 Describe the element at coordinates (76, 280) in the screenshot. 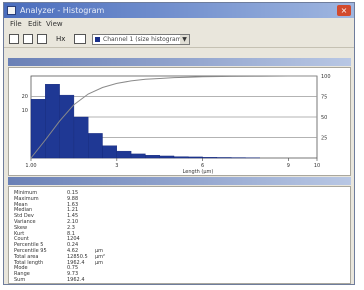

I see `stat-value: 1962.4` at that location.